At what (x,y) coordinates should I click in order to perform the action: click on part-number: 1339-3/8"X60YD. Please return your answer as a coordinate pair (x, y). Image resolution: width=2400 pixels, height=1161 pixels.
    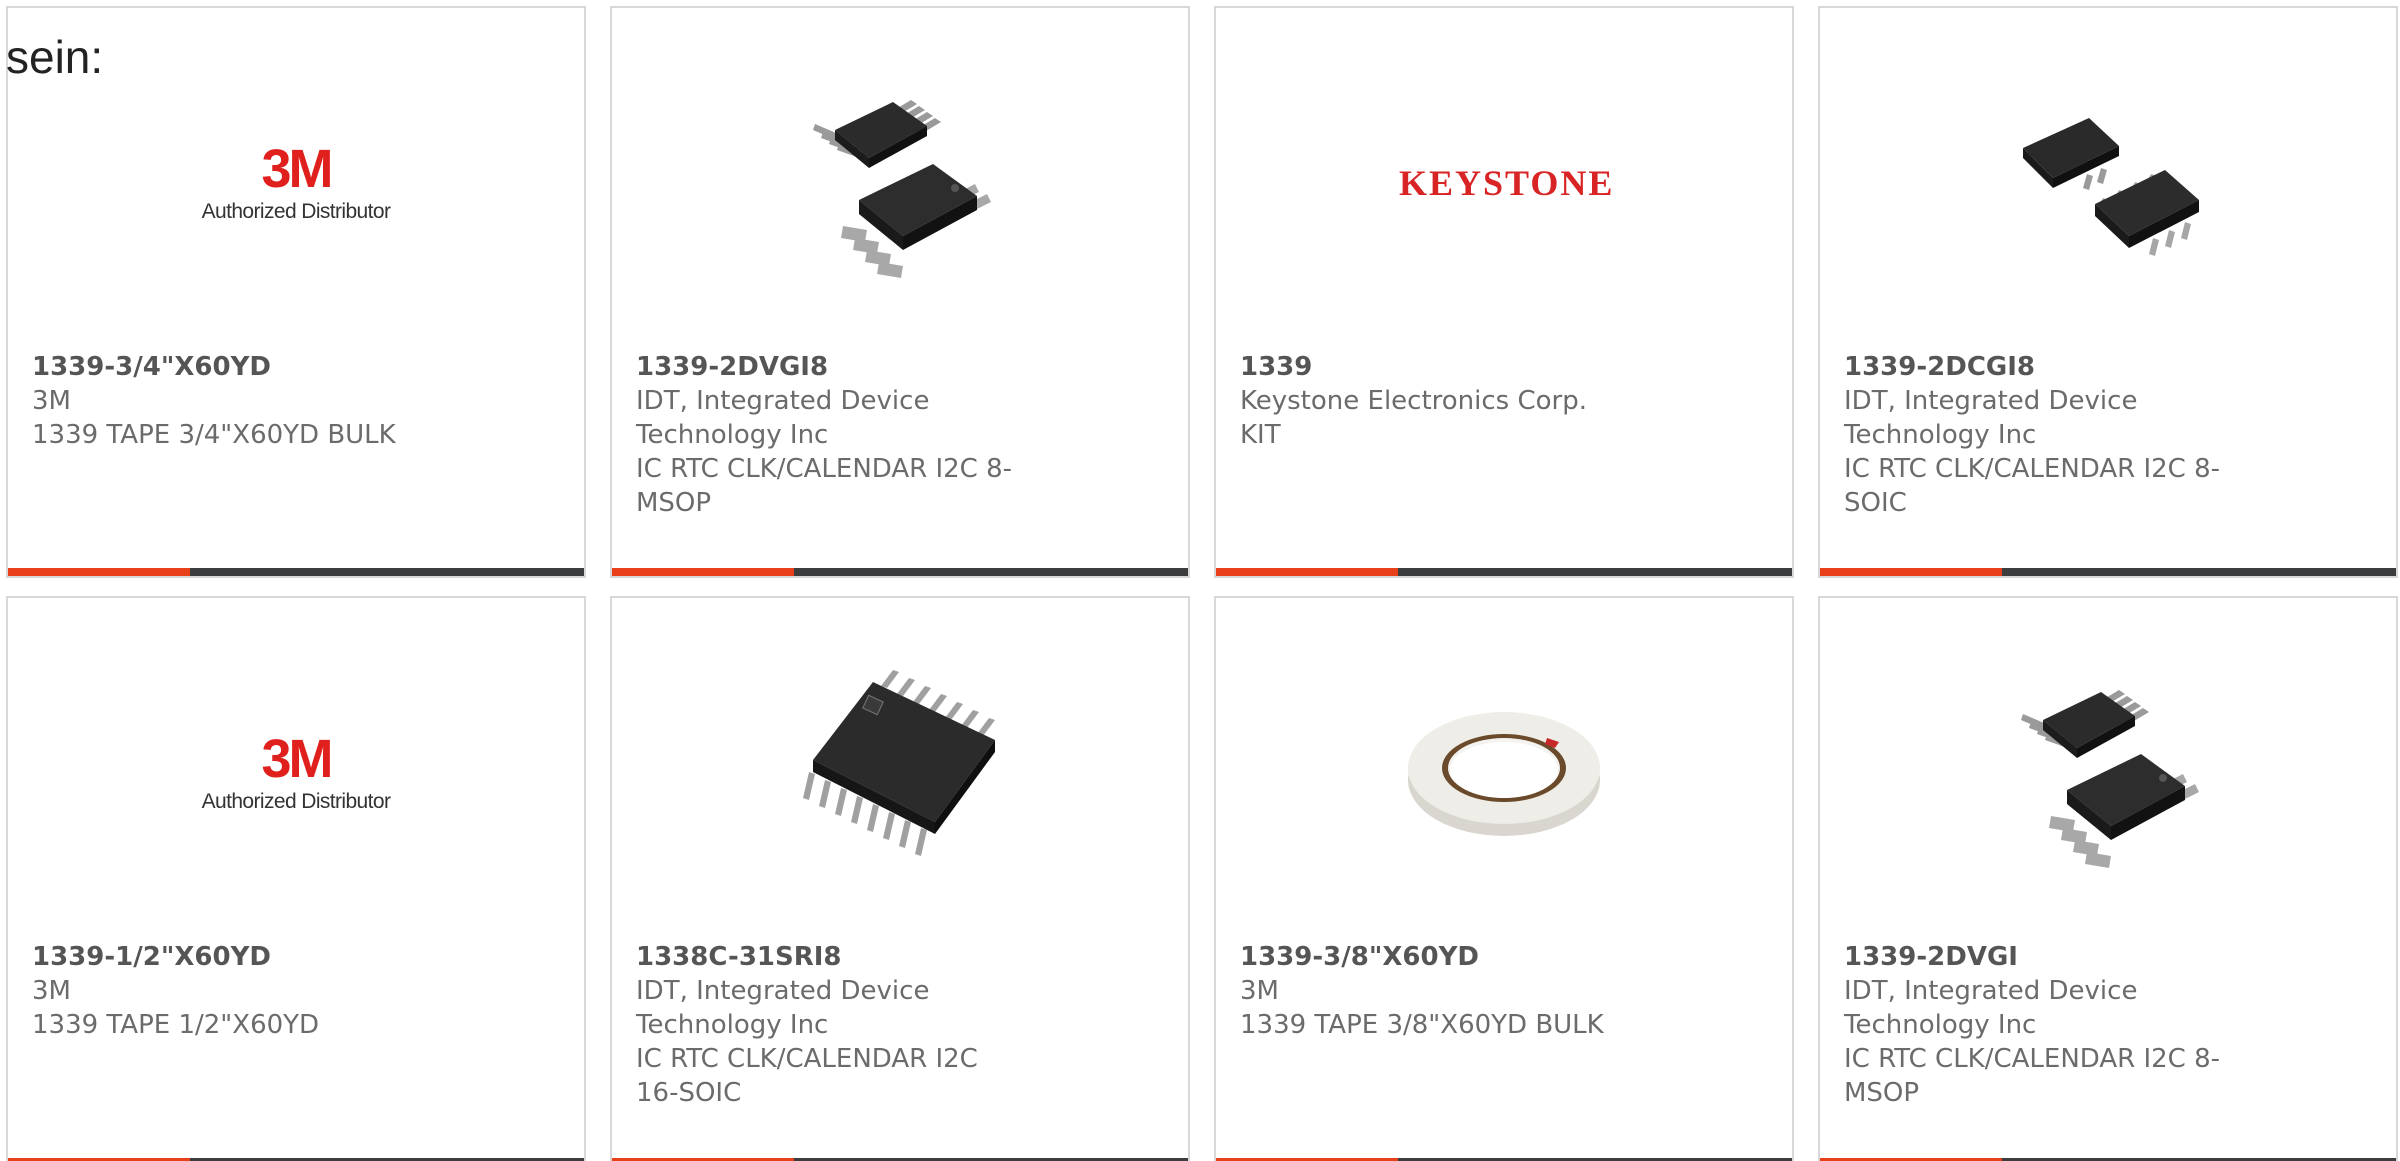
    Looking at the image, I should click on (1436, 957).